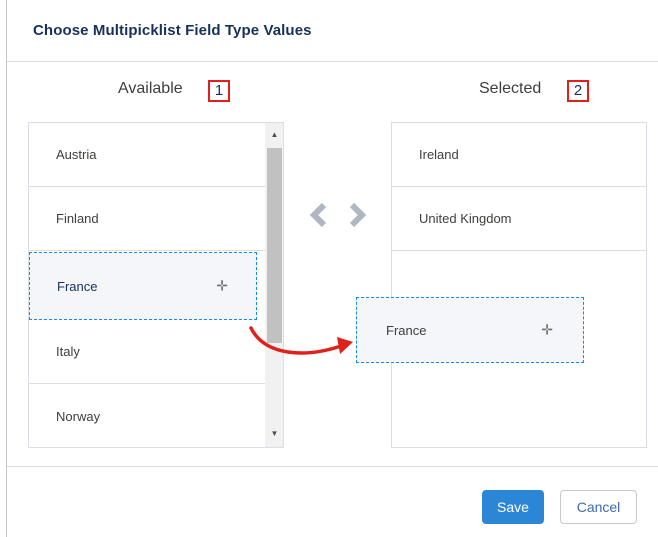  I want to click on available-scrollbar: ▲ ▼, so click(274, 285).